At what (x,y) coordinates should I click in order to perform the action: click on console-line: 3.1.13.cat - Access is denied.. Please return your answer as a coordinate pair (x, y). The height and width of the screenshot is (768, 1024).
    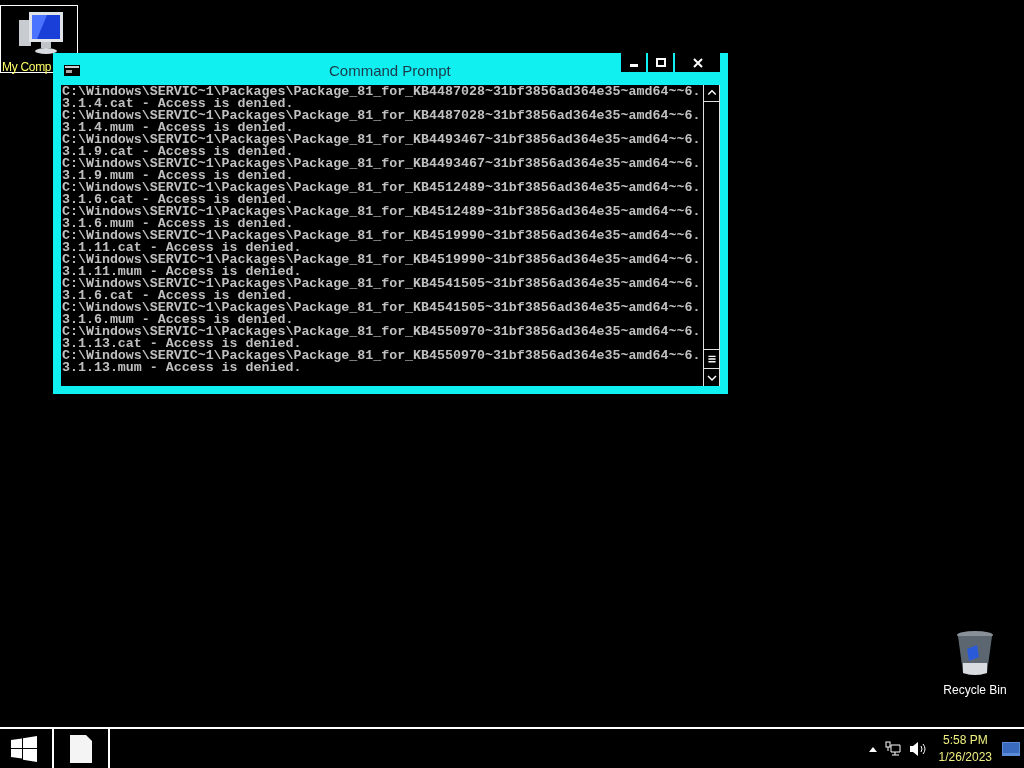
    Looking at the image, I should click on (182, 344).